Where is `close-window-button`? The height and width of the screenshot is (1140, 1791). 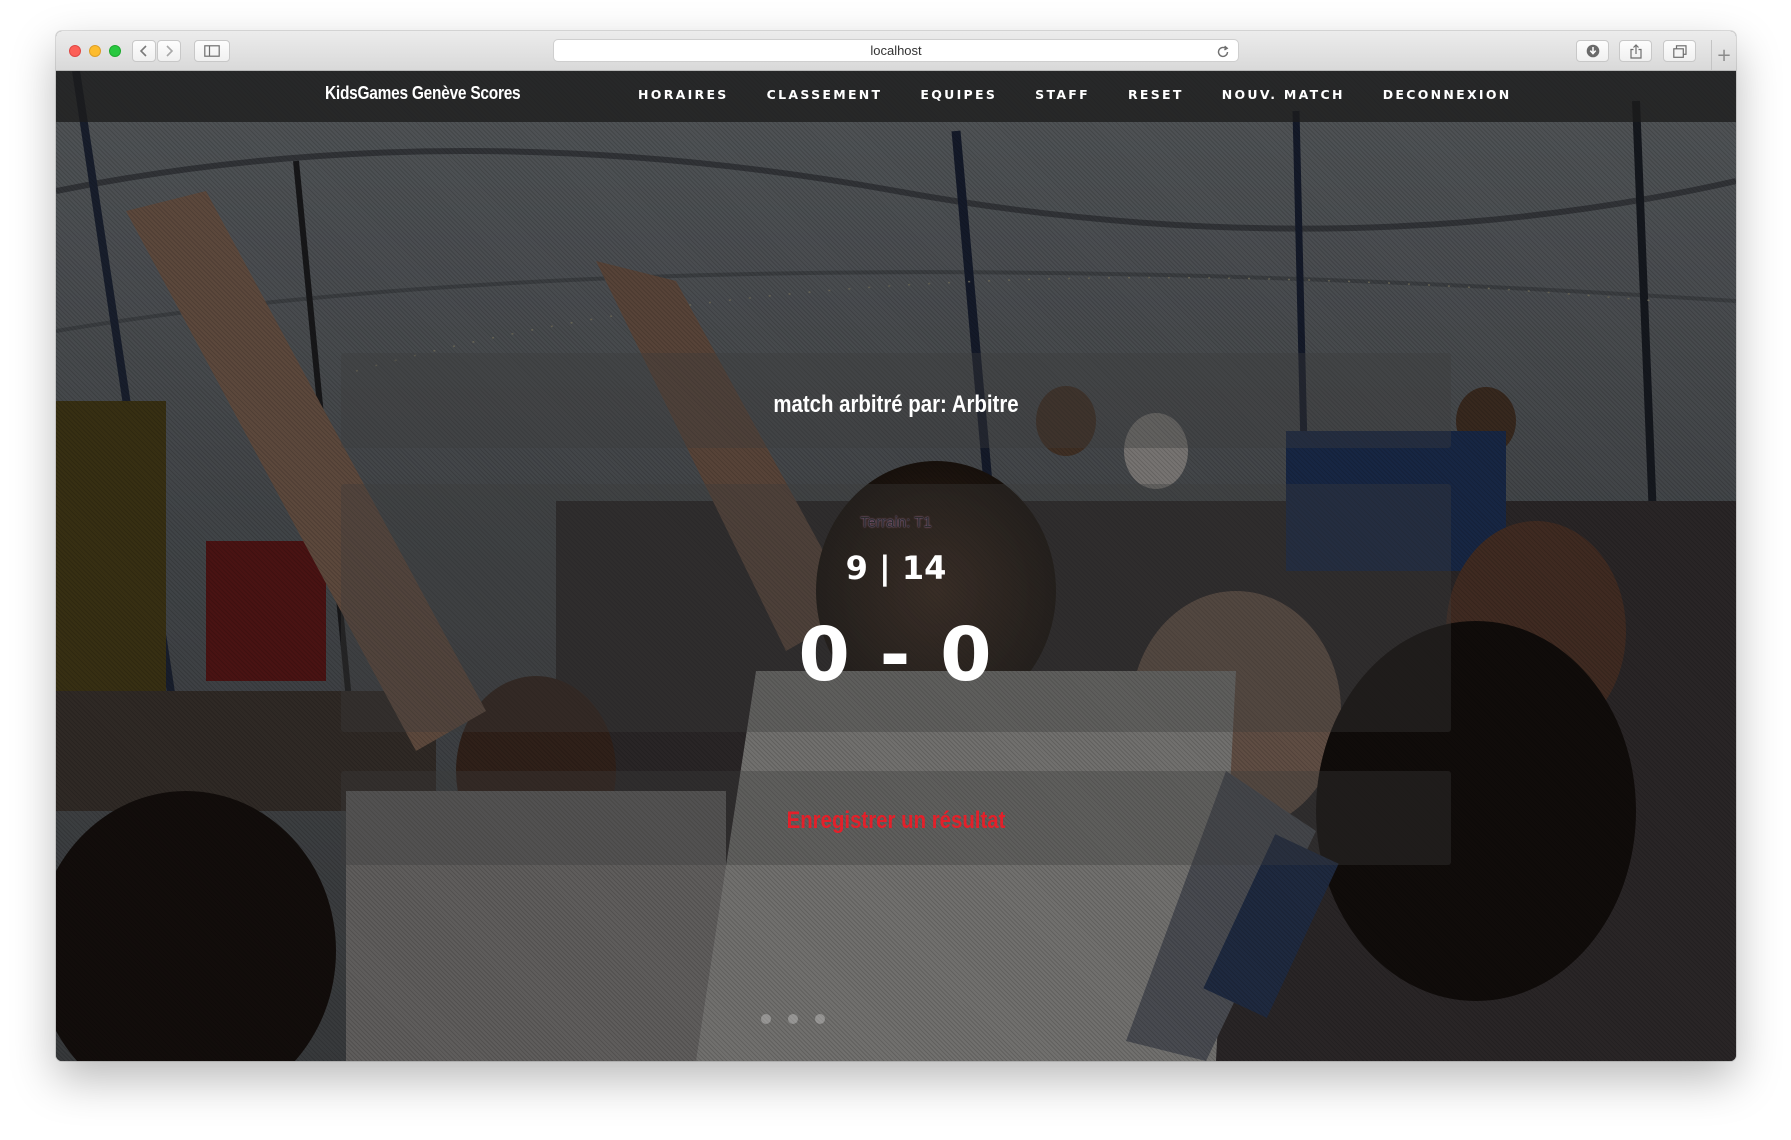 close-window-button is located at coordinates (75, 51).